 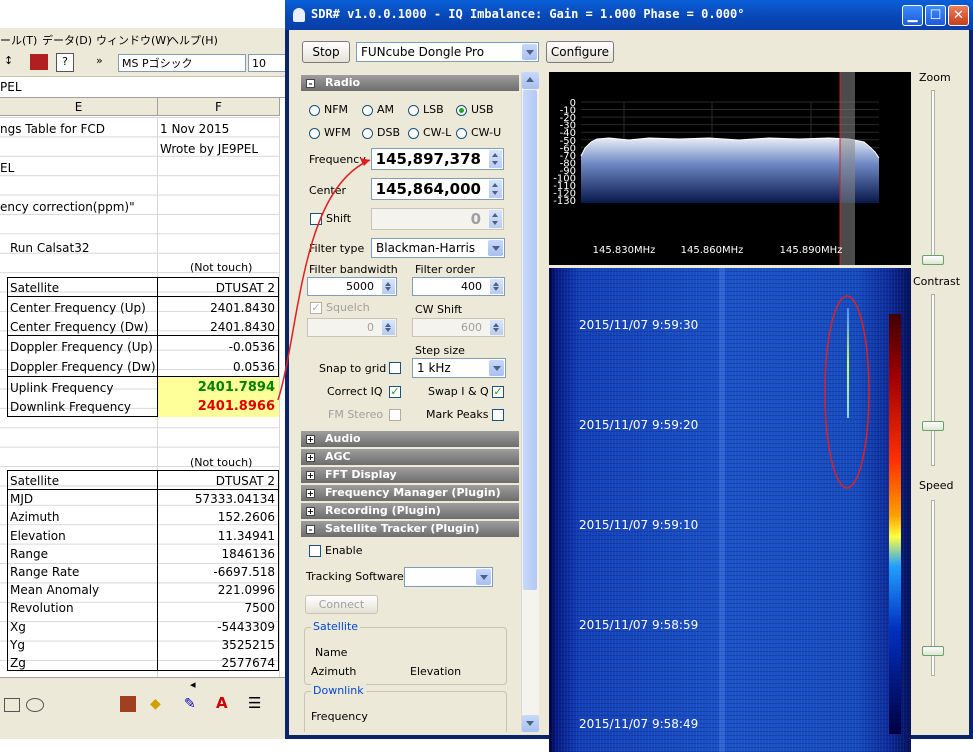 I want to click on section-recording: + Recording (Plugin), so click(x=410, y=511).